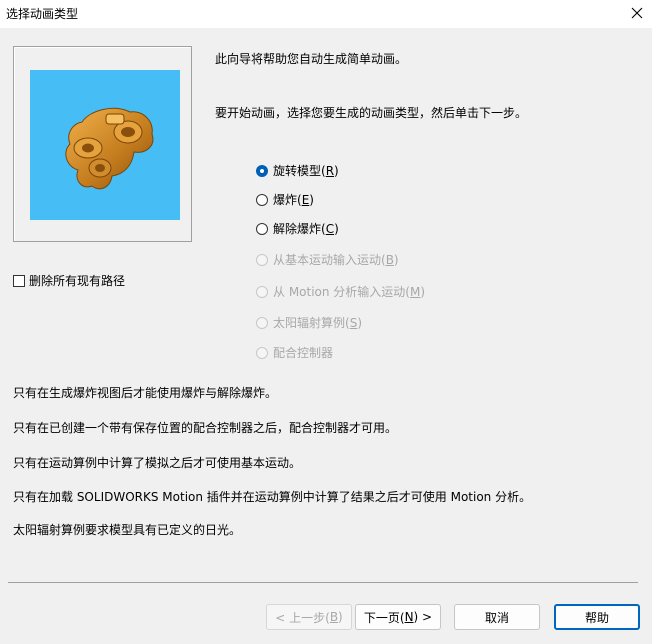 The width and height of the screenshot is (652, 644). Describe the element at coordinates (157, 463) in the screenshot. I see `note-basic-motion: 只有在运动算例中计算了模拟之后才可使用基本运动。` at that location.